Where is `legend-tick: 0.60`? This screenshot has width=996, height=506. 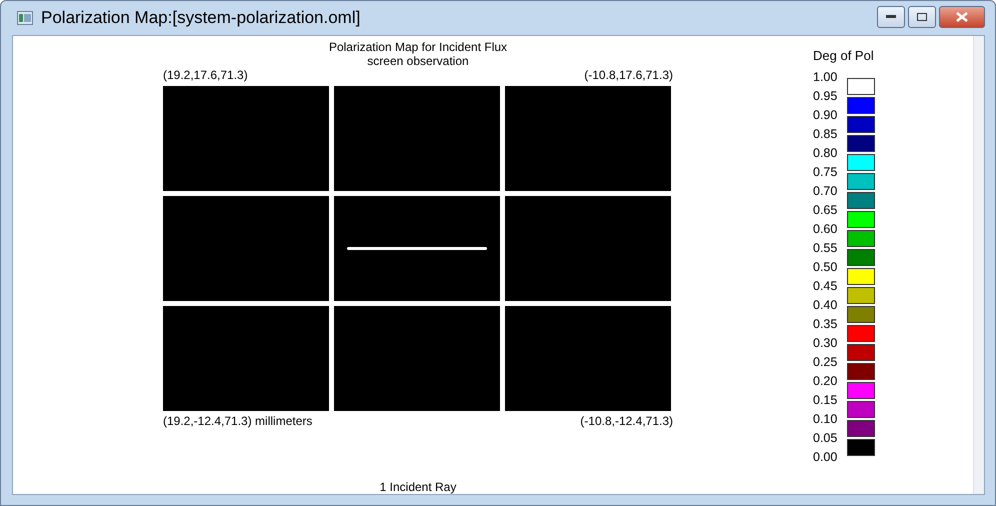
legend-tick: 0.60 is located at coordinates (825, 229).